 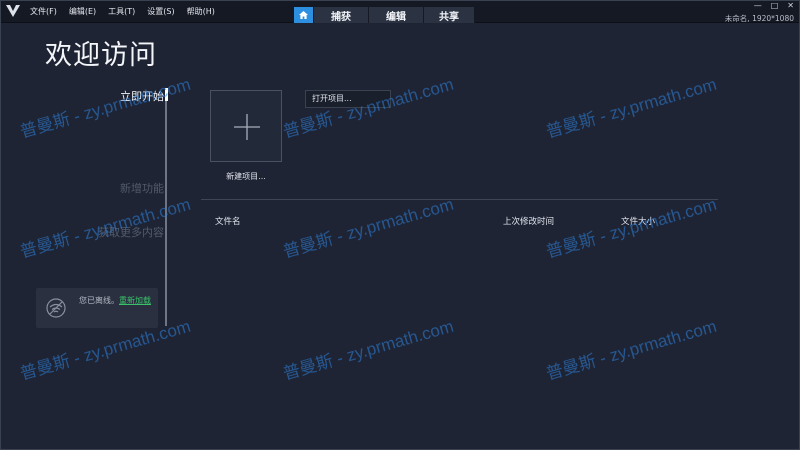 What do you see at coordinates (13, 11) in the screenshot?
I see `app-logo-icon` at bounding box center [13, 11].